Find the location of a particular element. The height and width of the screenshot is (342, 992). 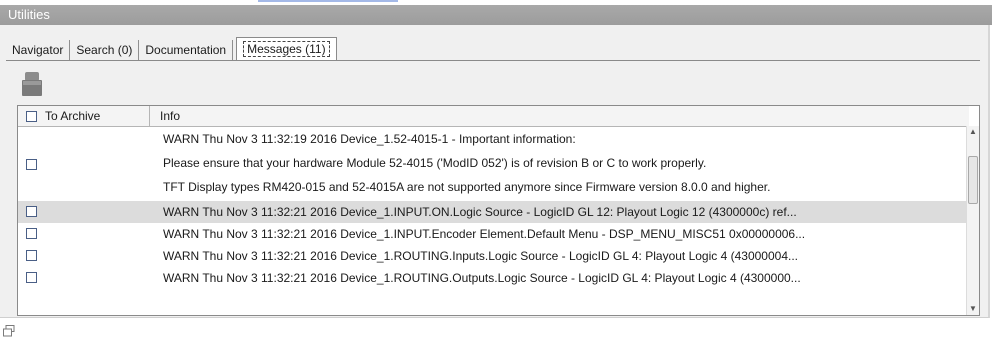

archive-icon is located at coordinates (32, 84).